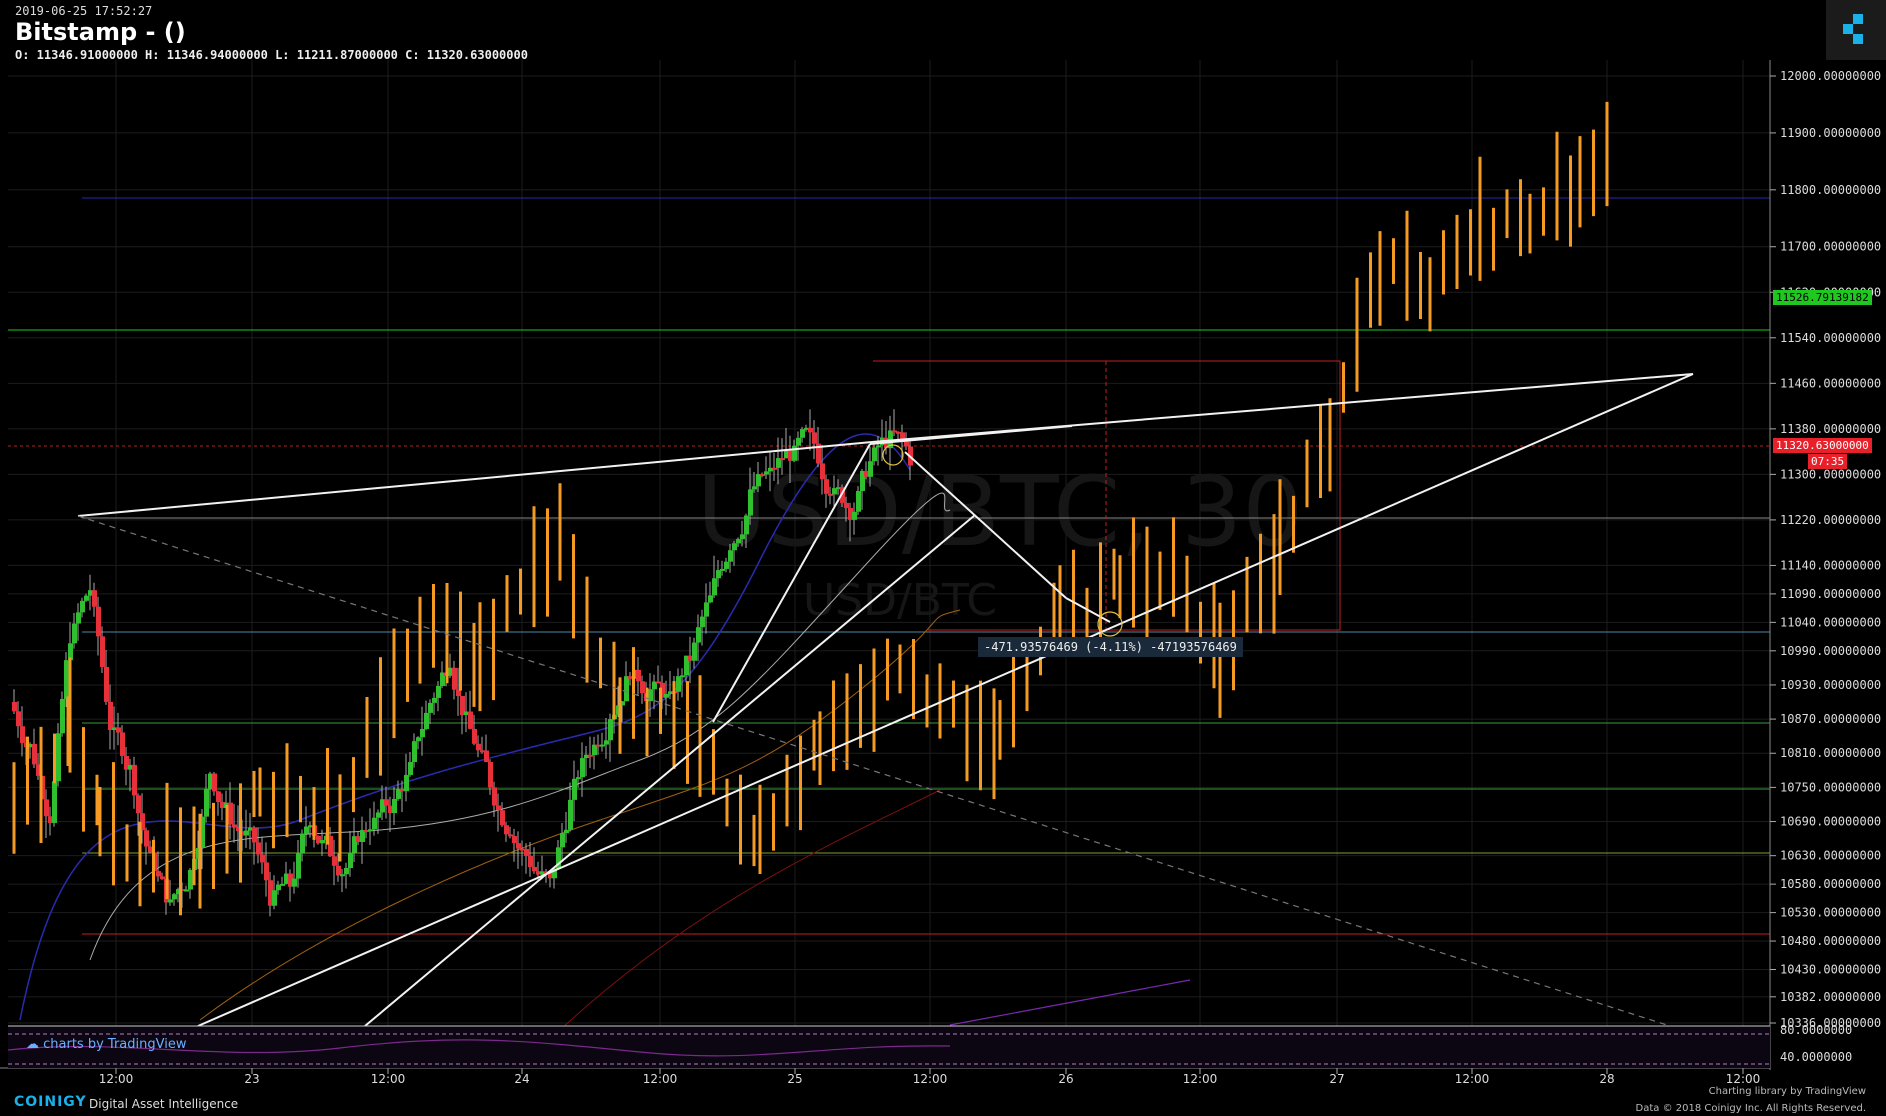 The width and height of the screenshot is (1886, 1116). Describe the element at coordinates (750, 910) in the screenshot. I see `ma-line` at that location.